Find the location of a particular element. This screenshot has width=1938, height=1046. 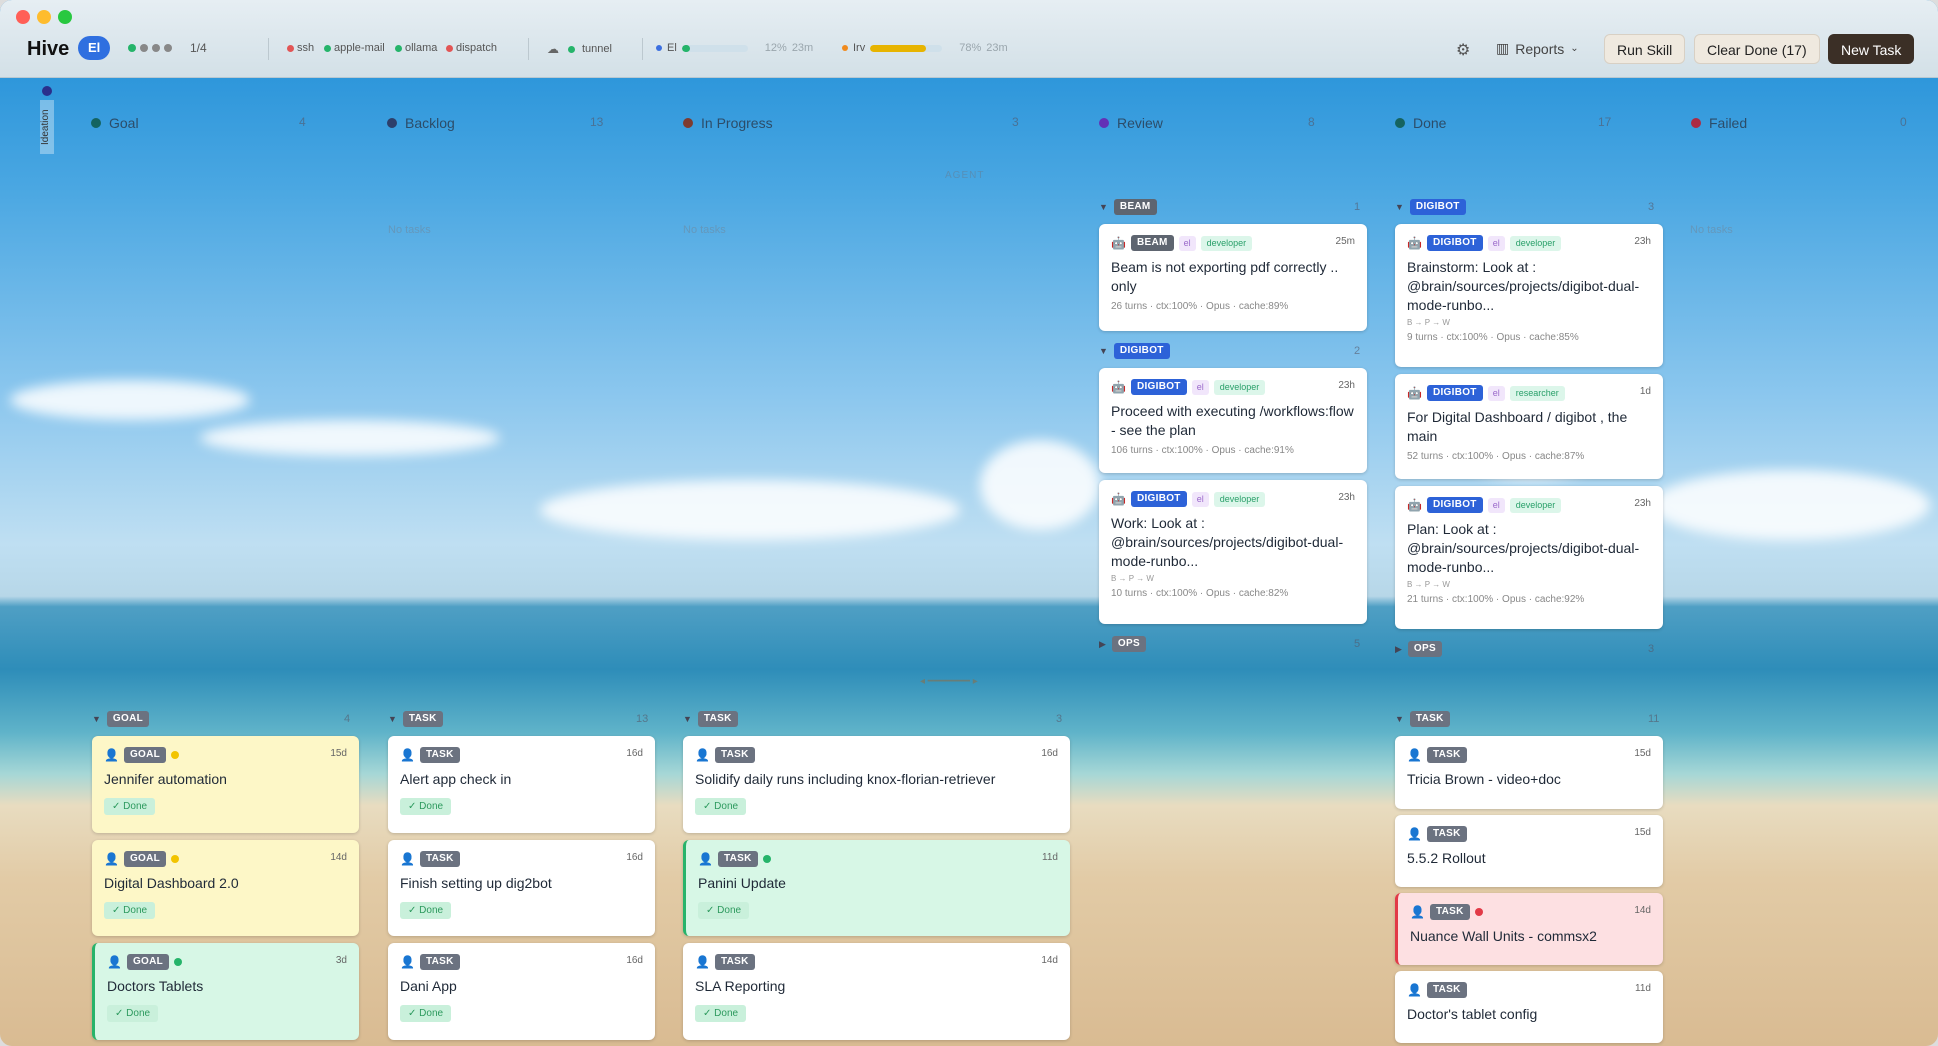

lane-resize-handle: ◂ ━━━━━━━ ▸ is located at coordinates (949, 681).